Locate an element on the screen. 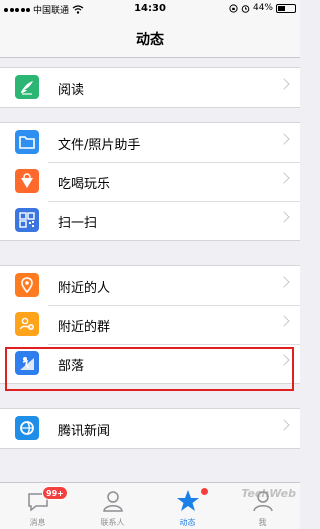 The image size is (320, 529). list-item-tribe: 部落 is located at coordinates (150, 363).